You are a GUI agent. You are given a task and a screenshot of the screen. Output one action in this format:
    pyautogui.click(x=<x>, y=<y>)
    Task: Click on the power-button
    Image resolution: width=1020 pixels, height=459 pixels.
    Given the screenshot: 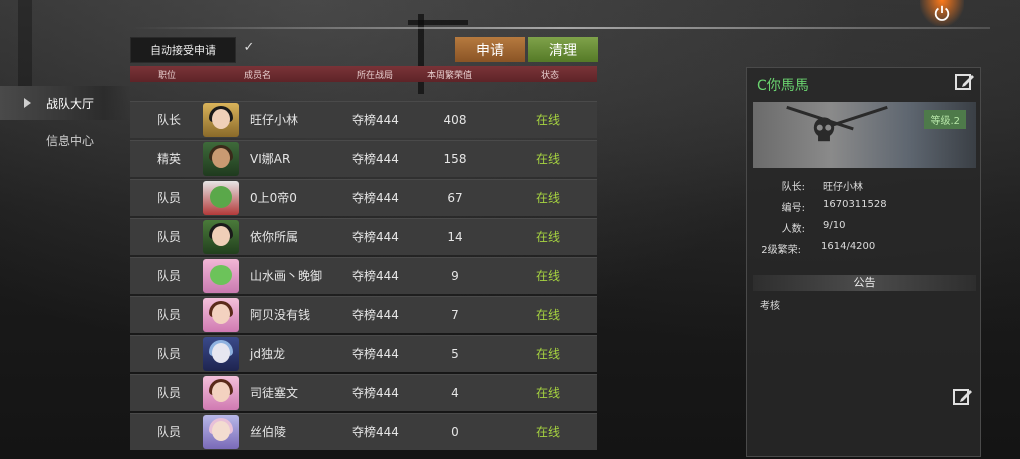 What is the action you would take?
    pyautogui.click(x=942, y=13)
    